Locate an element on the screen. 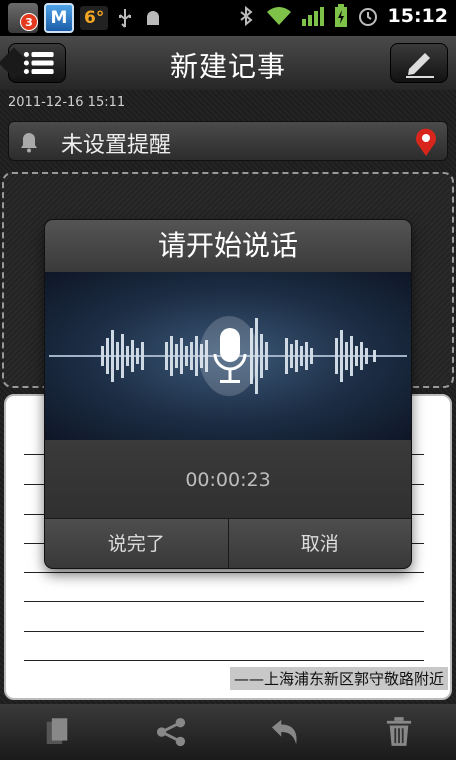 The image size is (456, 760). notification-badge: 3 is located at coordinates (29, 22).